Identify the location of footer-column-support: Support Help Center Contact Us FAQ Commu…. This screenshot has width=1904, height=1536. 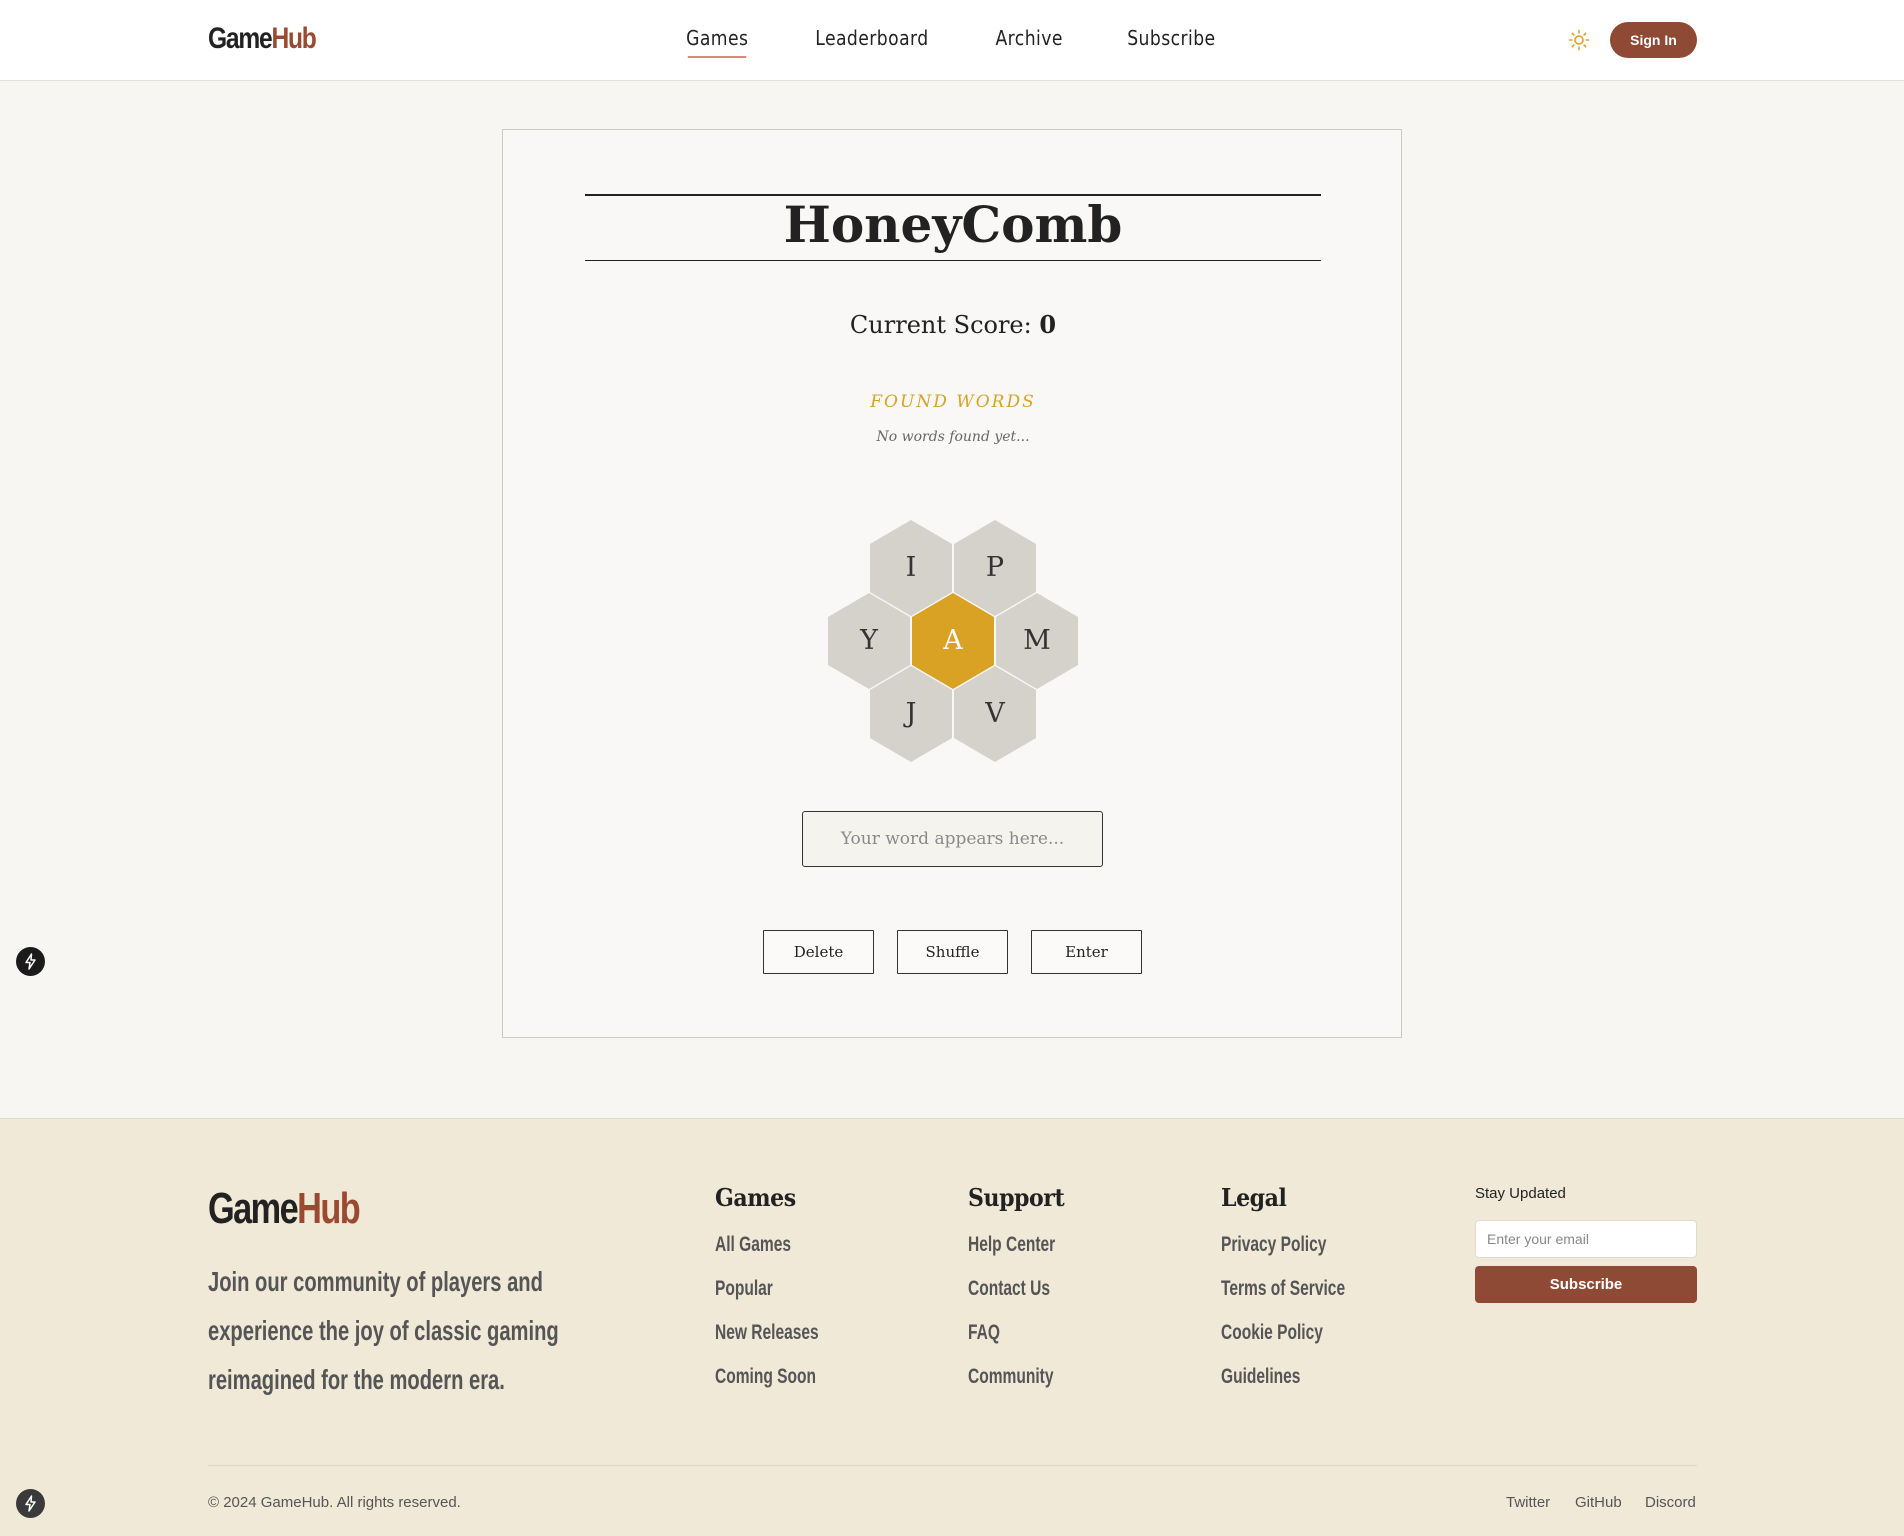
(1027, 1295).